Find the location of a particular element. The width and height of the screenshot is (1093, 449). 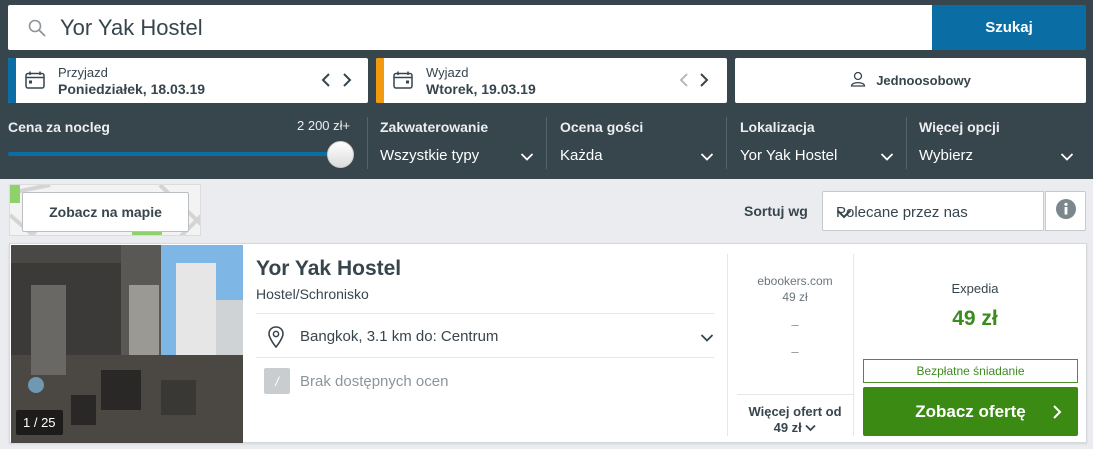

price-slider-track is located at coordinates (174, 154).